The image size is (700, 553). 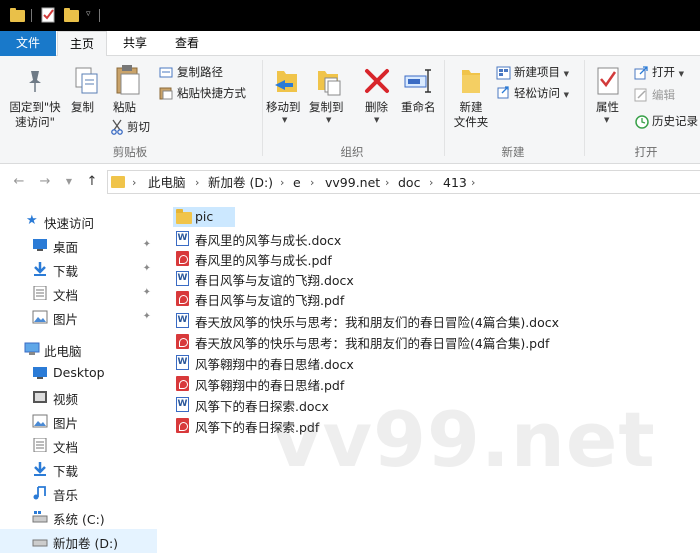 What do you see at coordinates (66, 495) in the screenshot?
I see `nav-label: 音乐` at bounding box center [66, 495].